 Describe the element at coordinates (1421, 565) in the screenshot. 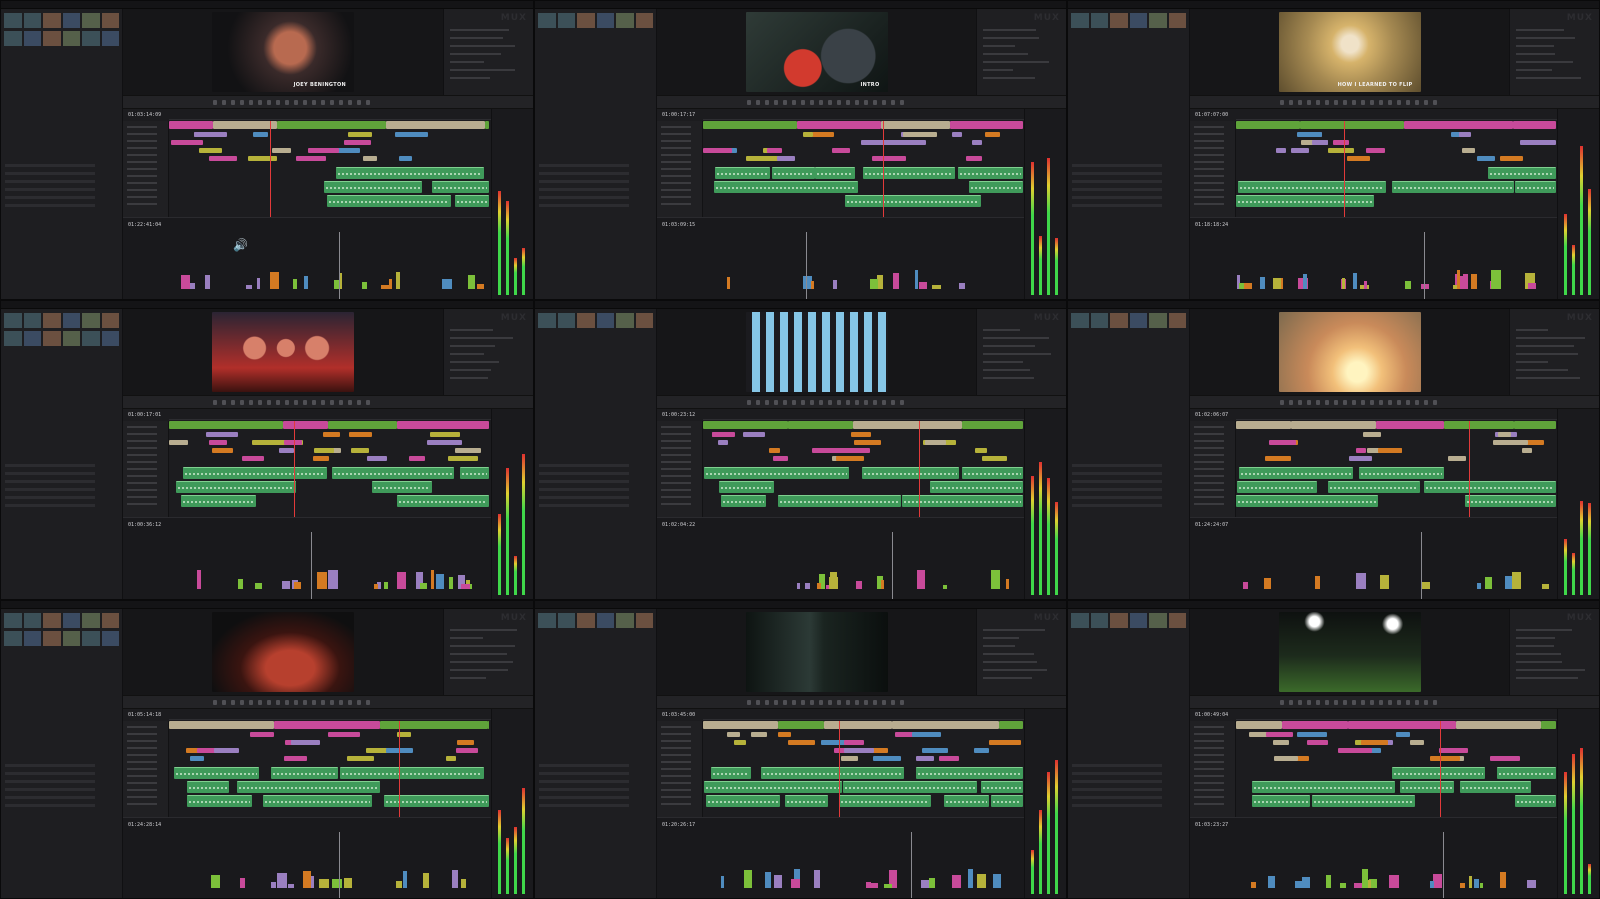

I see `mini-playhead` at that location.